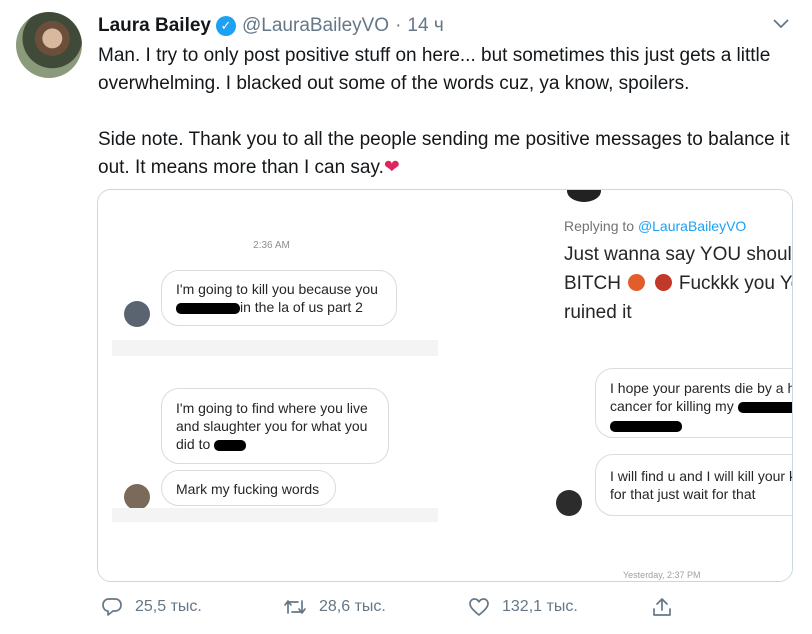  What do you see at coordinates (272, 408) in the screenshot?
I see `message-line: I'm going to find where you live` at bounding box center [272, 408].